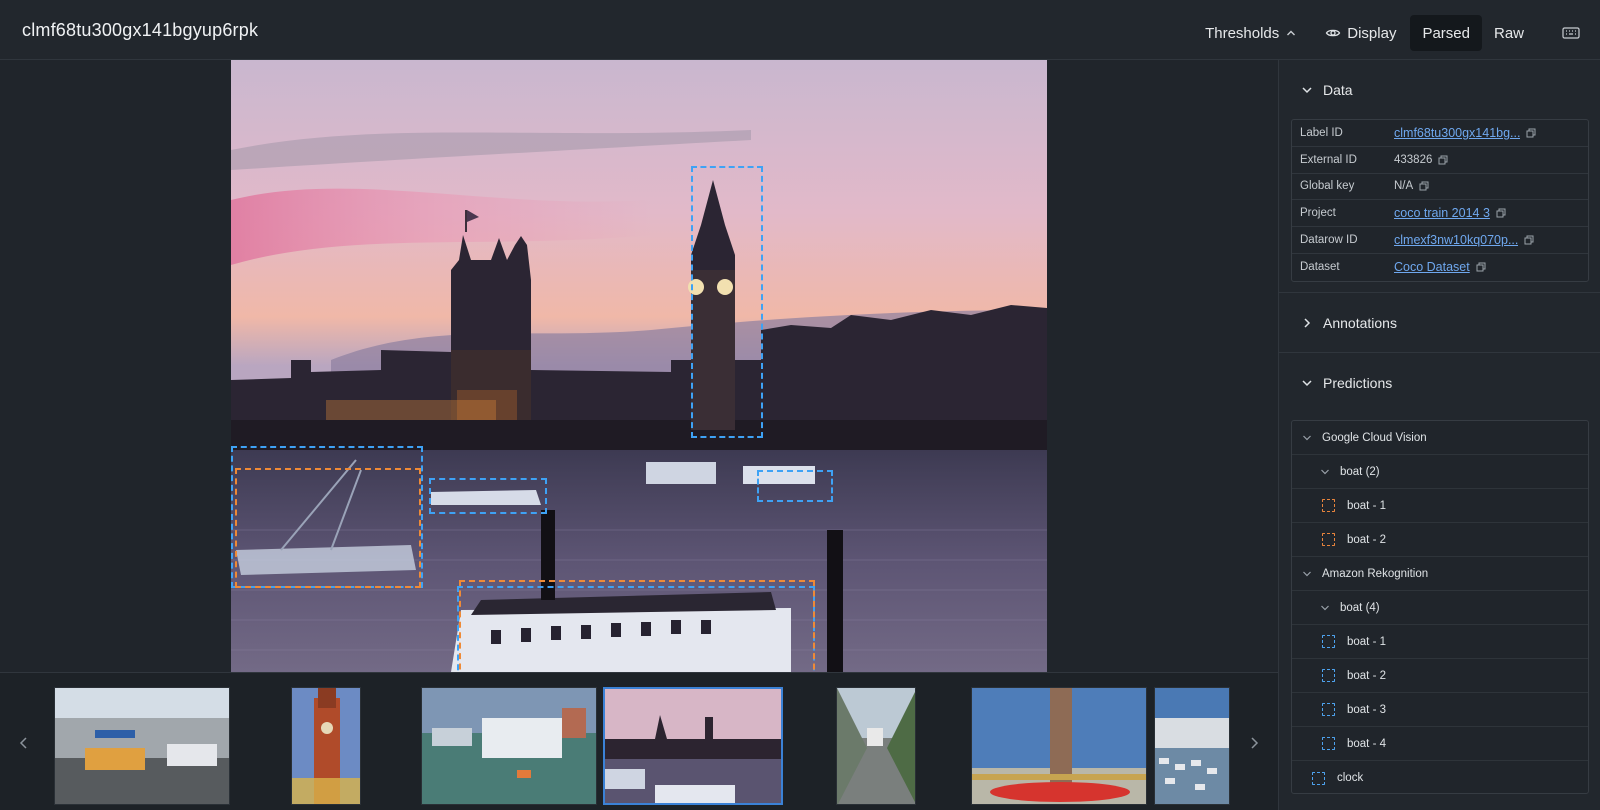 This screenshot has width=1600, height=810. What do you see at coordinates (1440, 187) in the screenshot?
I see `data-row-global-key: Global key N/A` at bounding box center [1440, 187].